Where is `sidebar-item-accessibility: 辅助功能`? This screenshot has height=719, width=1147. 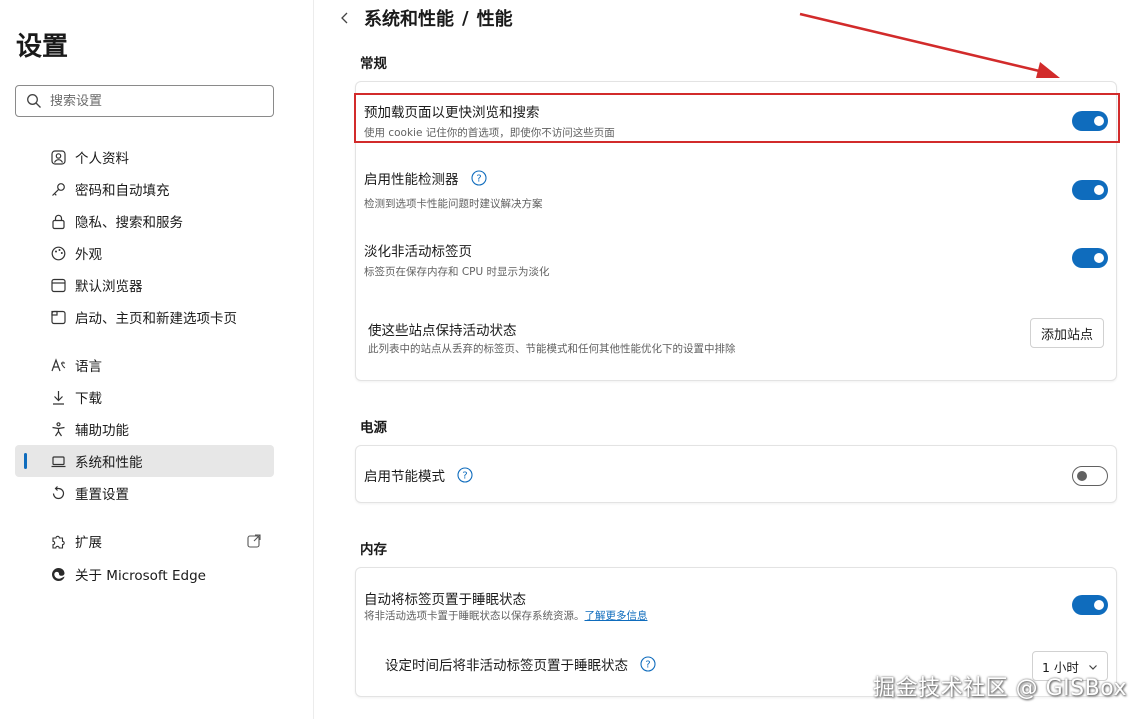
sidebar-item-accessibility: 辅助功能 is located at coordinates (144, 429).